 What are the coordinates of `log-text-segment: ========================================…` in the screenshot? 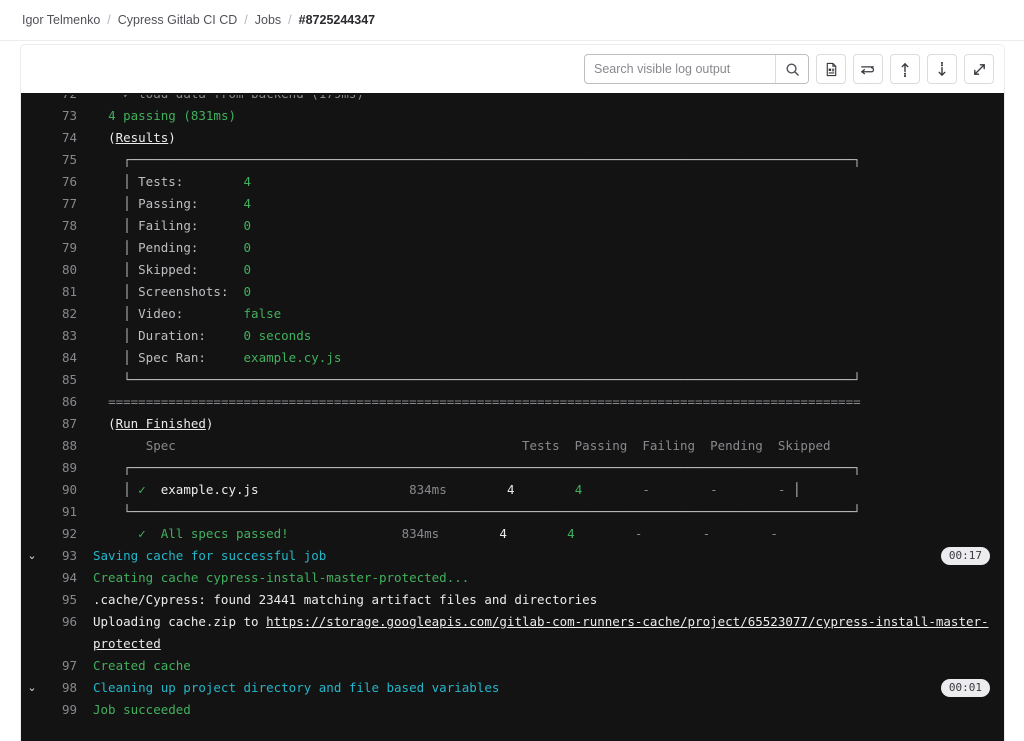 It's located at (477, 401).